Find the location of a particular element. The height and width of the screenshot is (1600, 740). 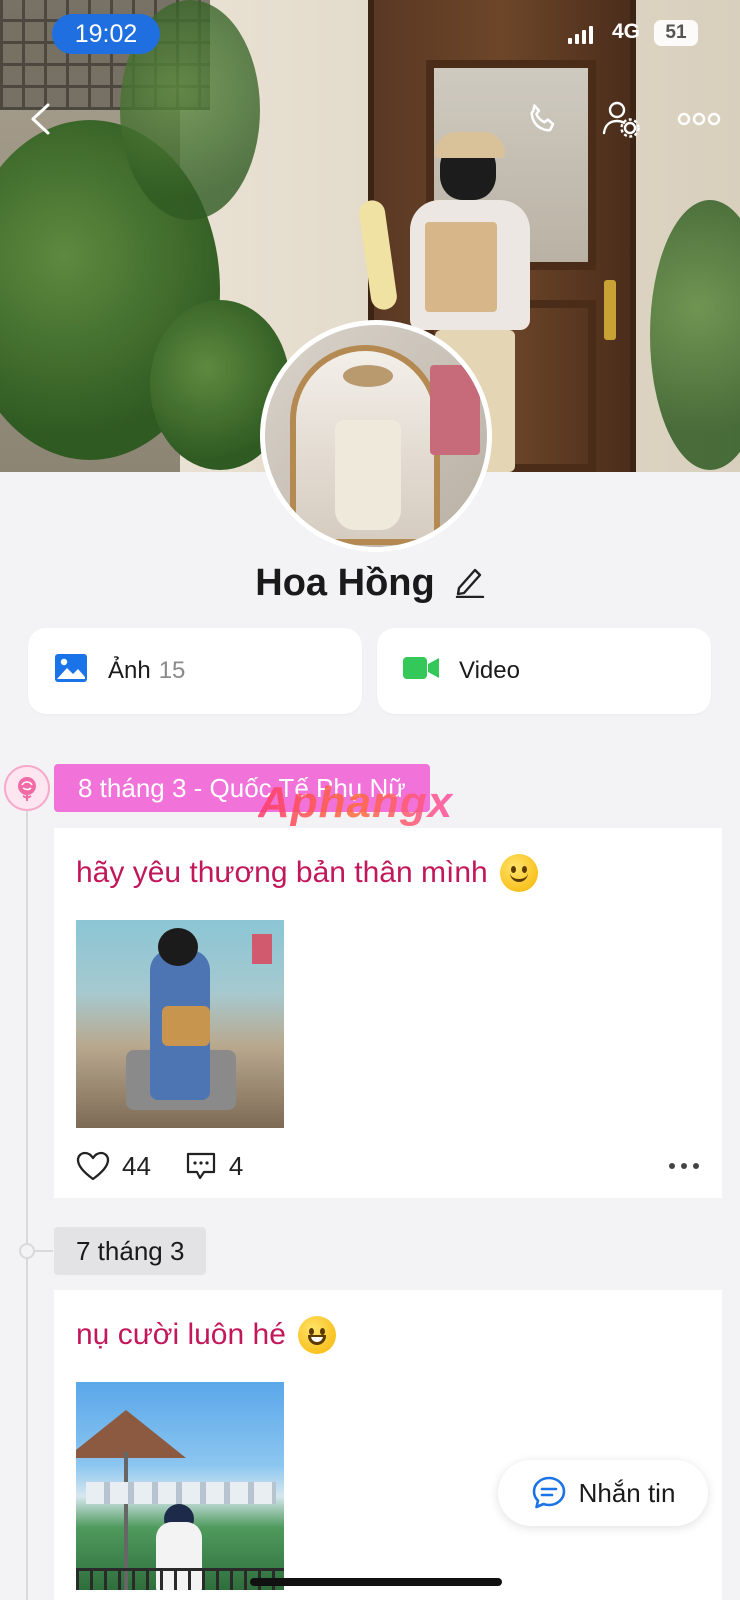

edit-icon is located at coordinates (469, 583).